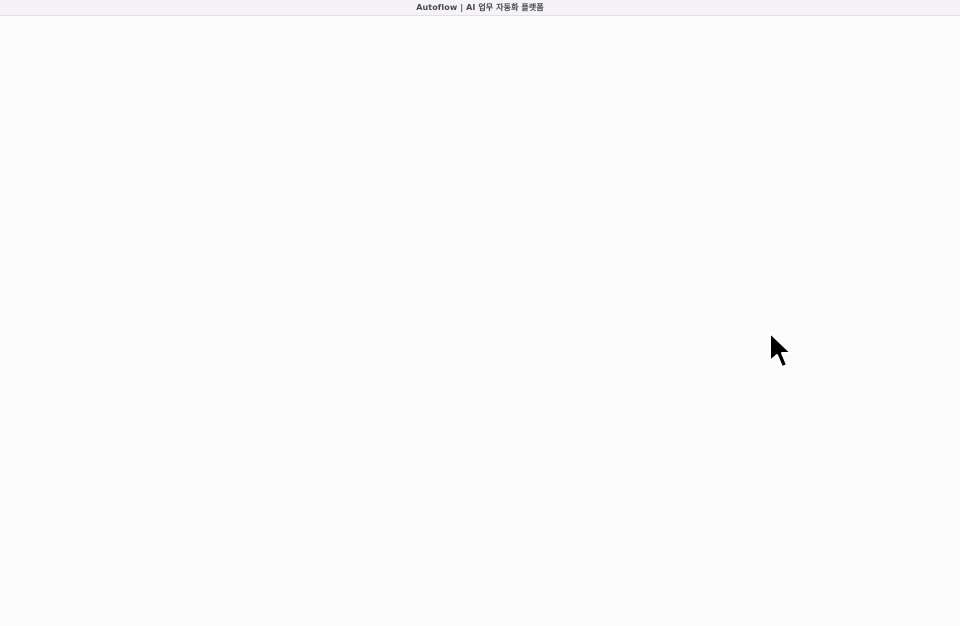  Describe the element at coordinates (780, 350) in the screenshot. I see `arrow-pointer-icon` at that location.